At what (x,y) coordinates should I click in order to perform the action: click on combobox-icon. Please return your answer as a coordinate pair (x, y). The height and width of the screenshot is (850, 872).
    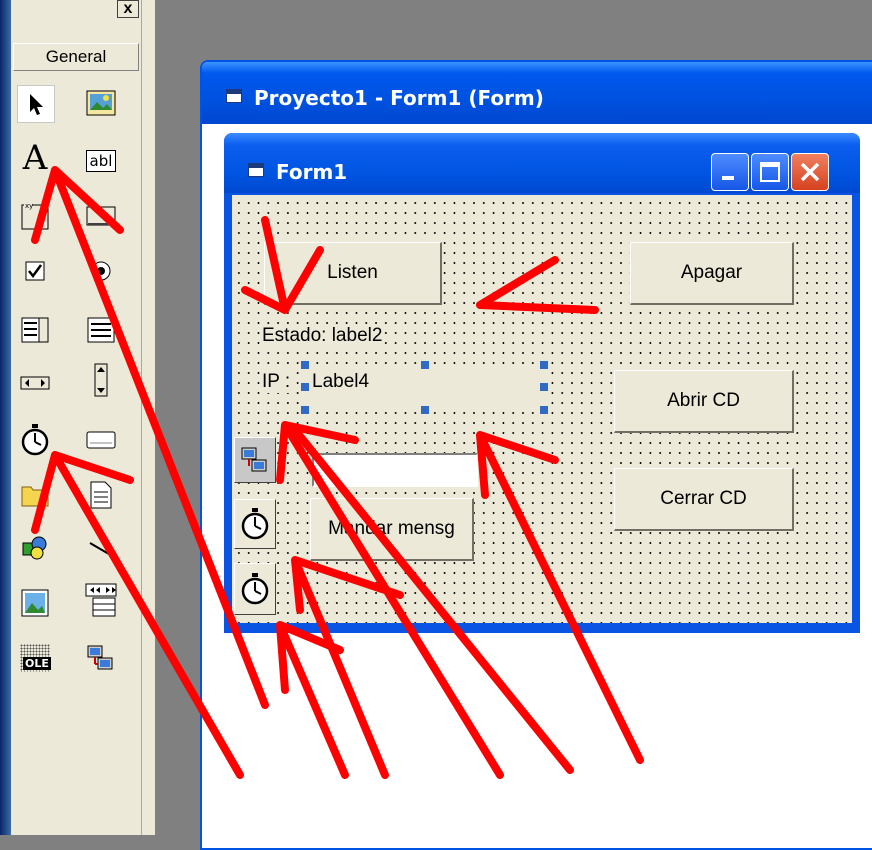
    Looking at the image, I should click on (35, 330).